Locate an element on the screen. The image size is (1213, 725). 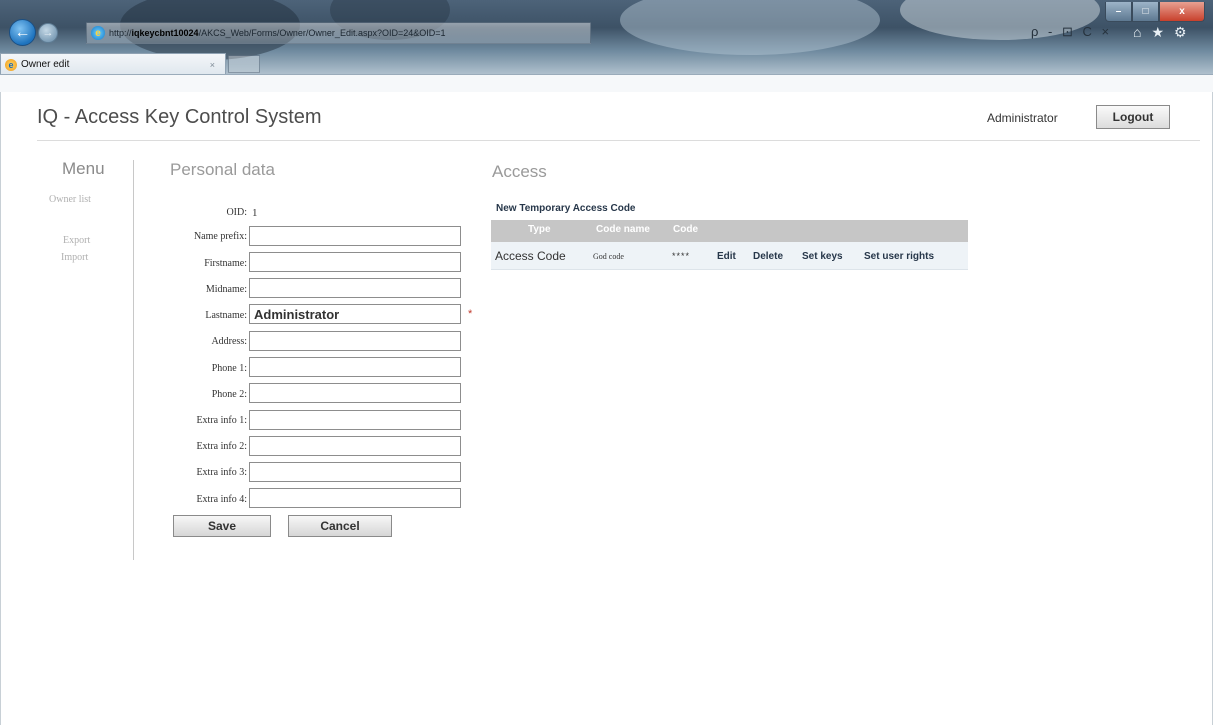
settings-icon: ⚙ is located at coordinates (1180, 32).